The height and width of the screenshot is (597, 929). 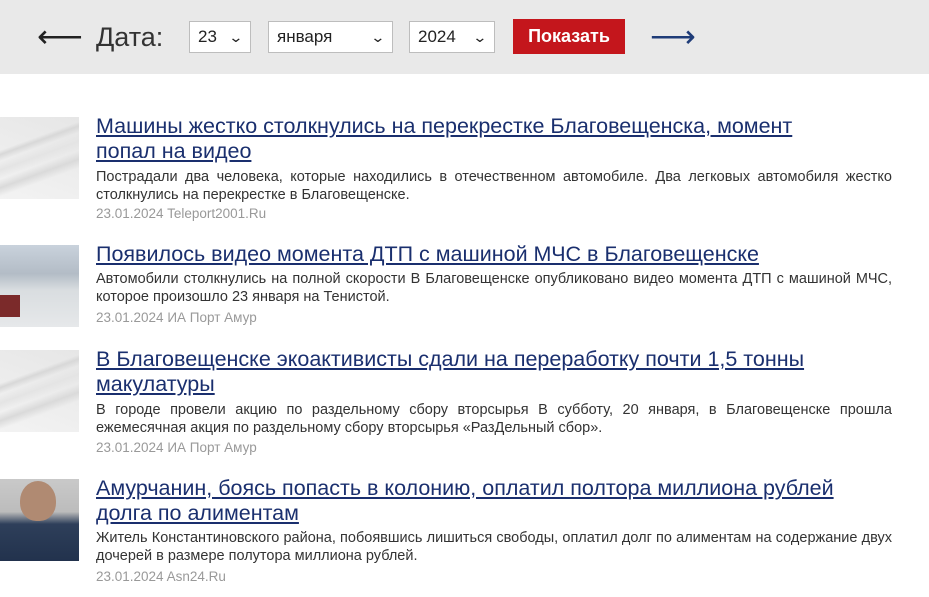 I want to click on news-source: Asn24.Ru, so click(x=196, y=576).